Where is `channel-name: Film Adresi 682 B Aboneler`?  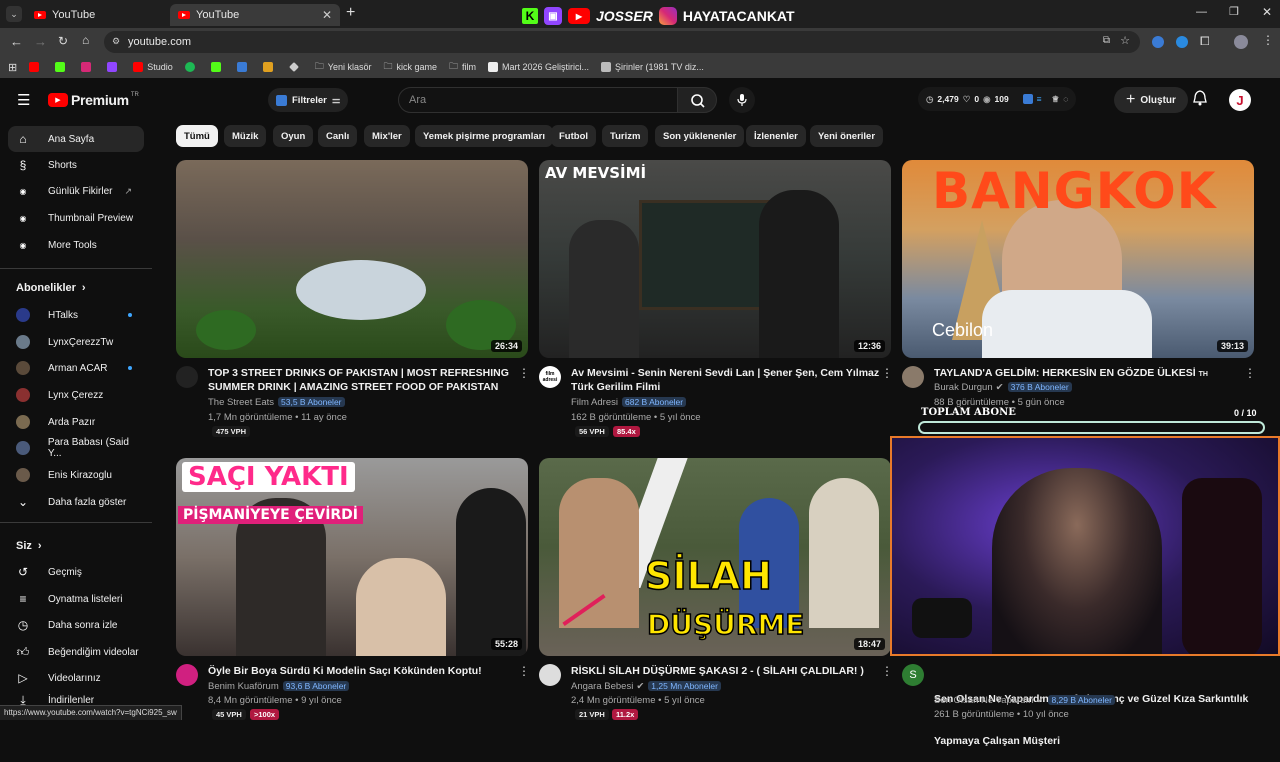 channel-name: Film Adresi 682 B Aboneler is located at coordinates (629, 402).